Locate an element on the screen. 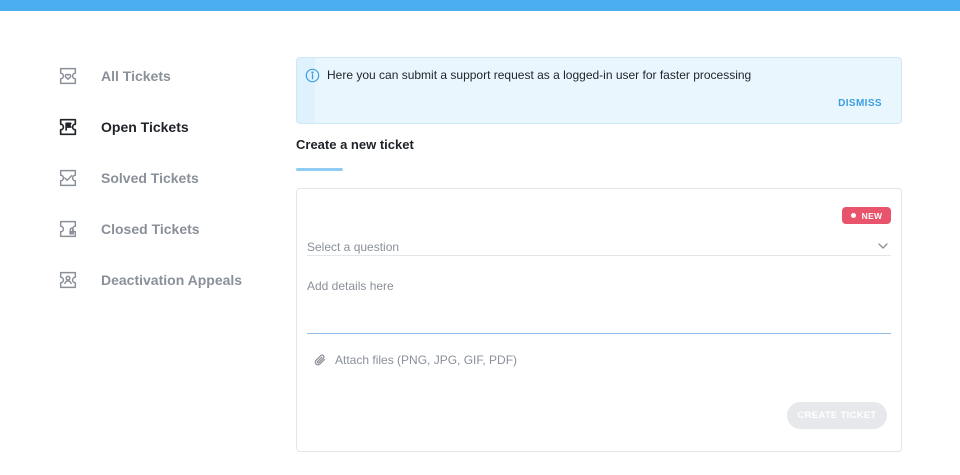 The height and width of the screenshot is (475, 960). sidebar-item-label: All Tickets is located at coordinates (136, 75).